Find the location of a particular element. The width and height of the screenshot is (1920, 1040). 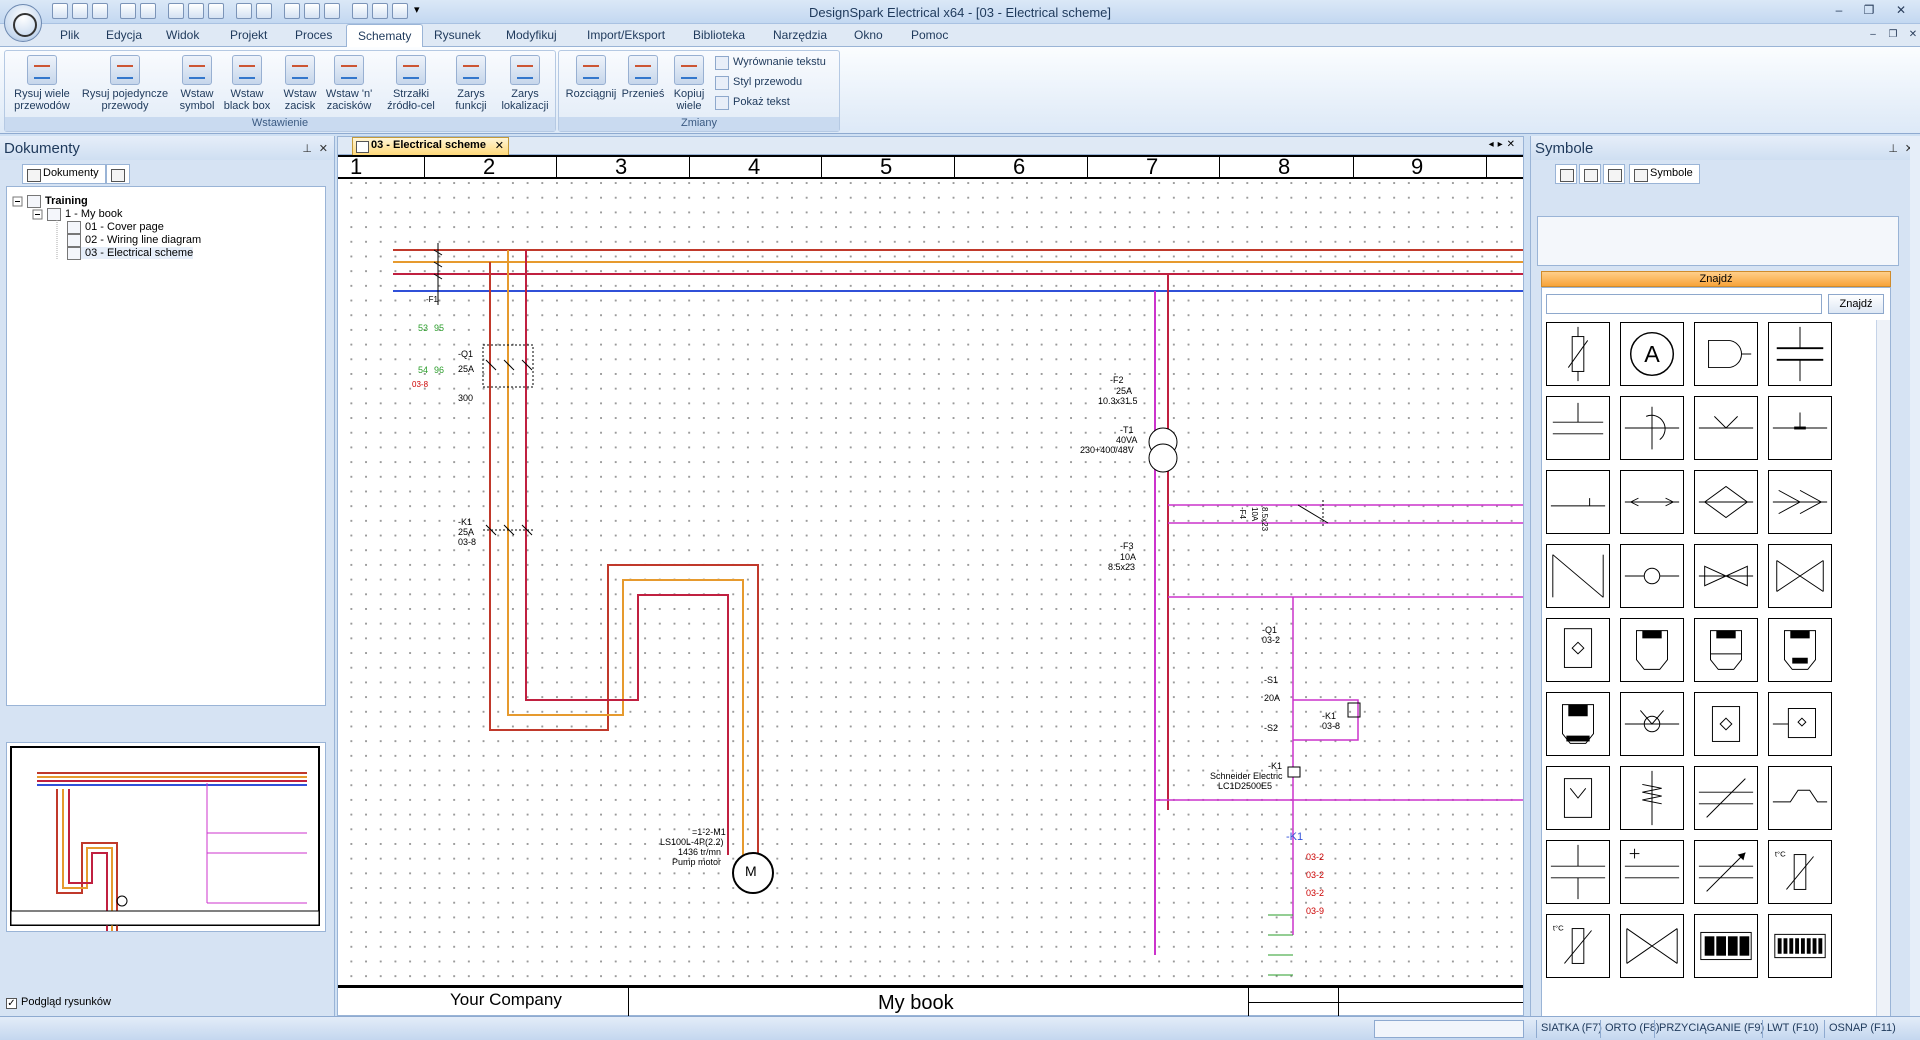

close-panel-icon: ✕ is located at coordinates (323, 148).